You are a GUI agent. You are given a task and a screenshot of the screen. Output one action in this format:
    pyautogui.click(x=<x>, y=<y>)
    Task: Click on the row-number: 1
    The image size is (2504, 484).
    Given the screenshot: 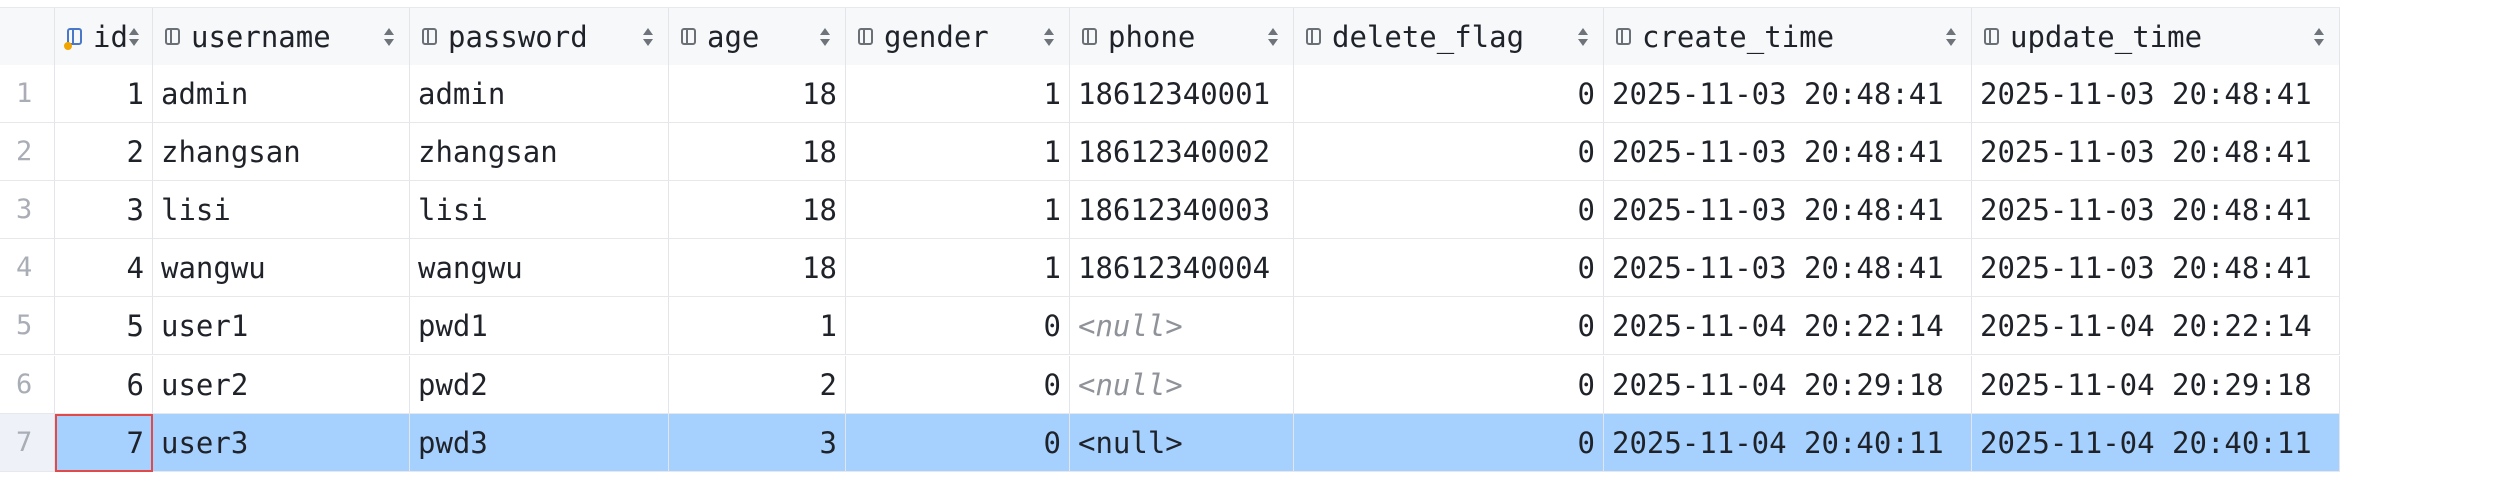 What is the action you would take?
    pyautogui.click(x=27, y=94)
    